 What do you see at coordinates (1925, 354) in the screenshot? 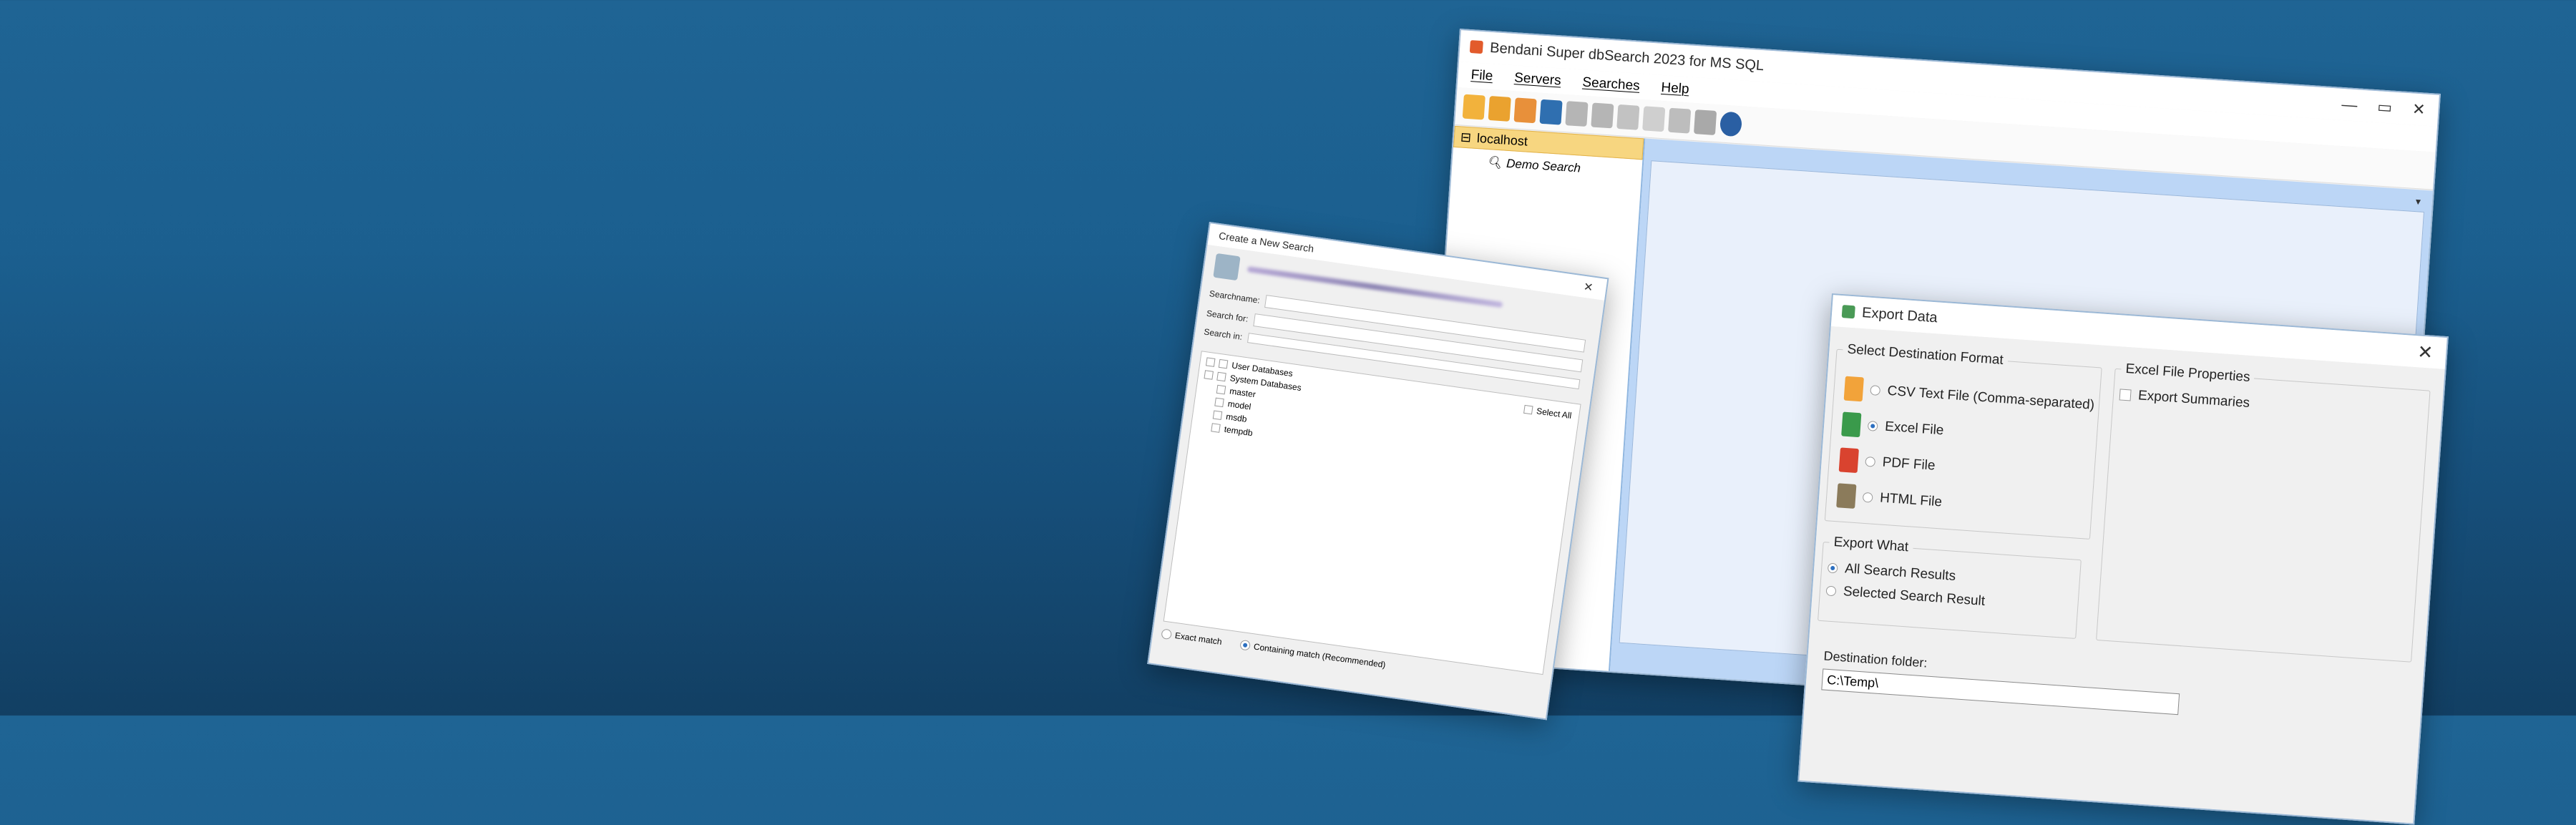
I see `destination-format-label: Select Destination Format` at bounding box center [1925, 354].